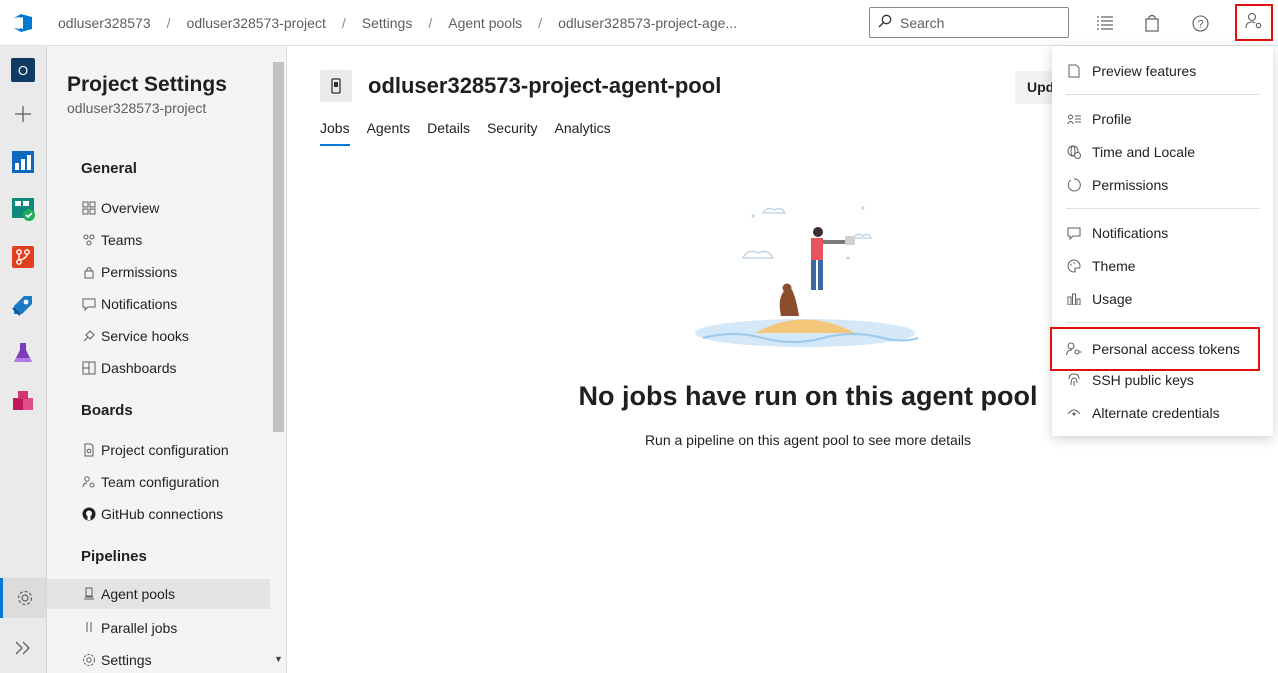 The image size is (1278, 673). What do you see at coordinates (1114, 266) in the screenshot?
I see `menu-item-label: Theme` at bounding box center [1114, 266].